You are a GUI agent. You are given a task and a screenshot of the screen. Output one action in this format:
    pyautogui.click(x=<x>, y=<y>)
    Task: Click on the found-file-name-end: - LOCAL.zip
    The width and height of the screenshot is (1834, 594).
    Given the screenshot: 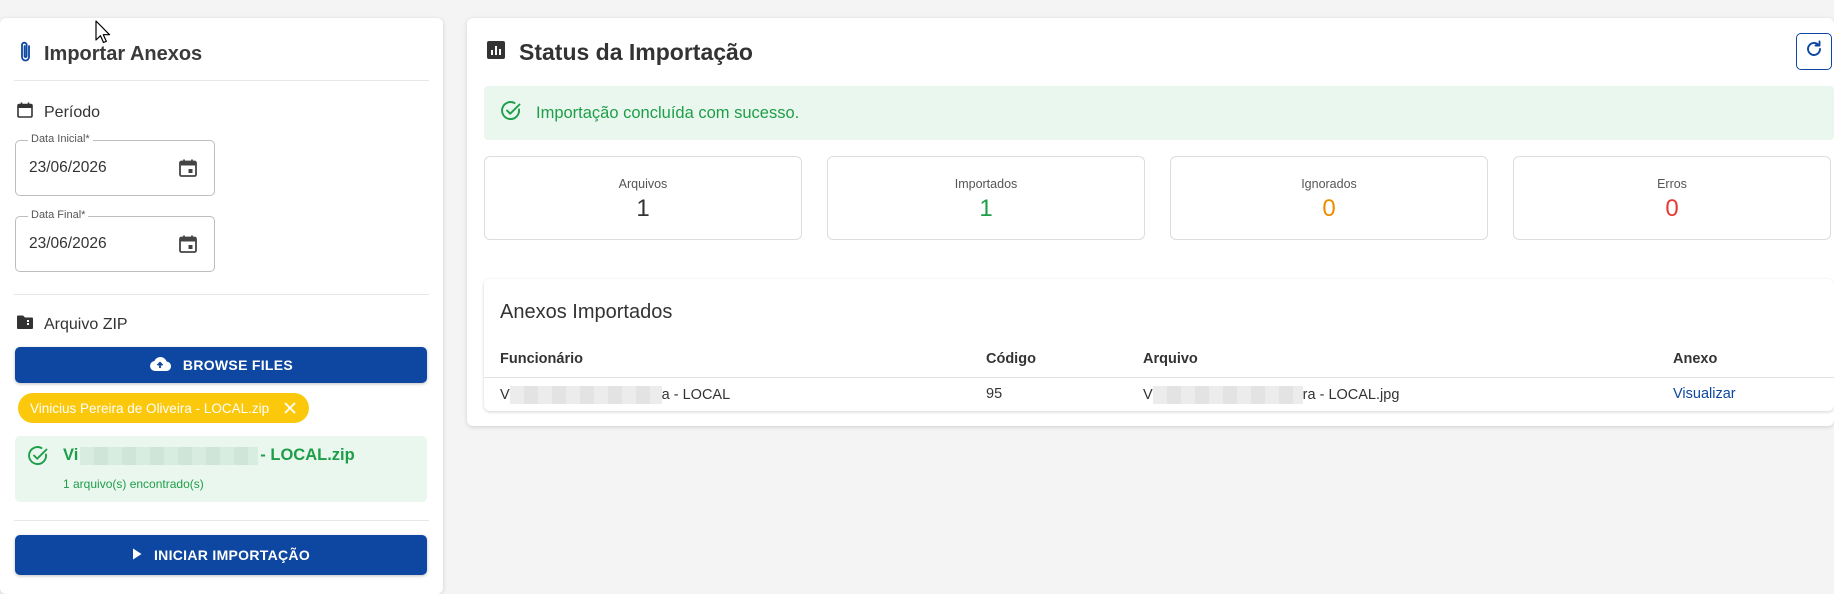 What is the action you would take?
    pyautogui.click(x=307, y=455)
    